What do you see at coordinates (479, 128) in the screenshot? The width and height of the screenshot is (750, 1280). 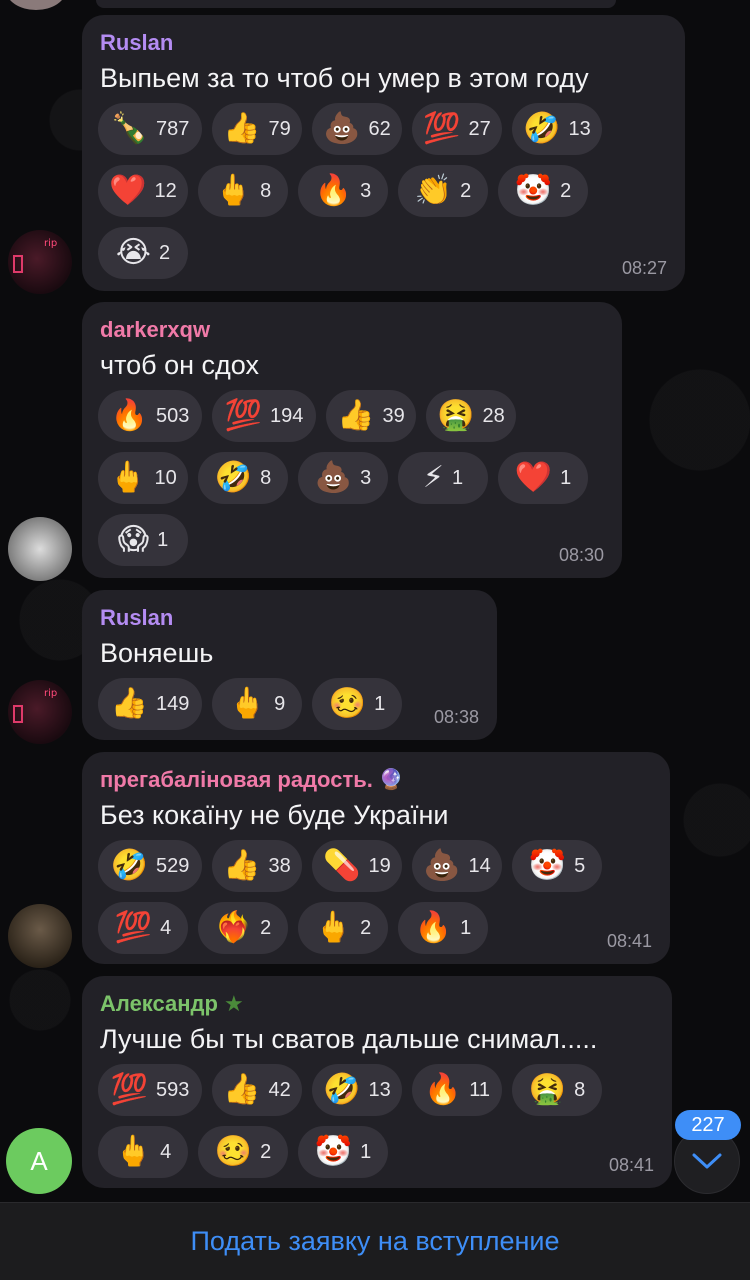 I see `reaction-count: 27` at bounding box center [479, 128].